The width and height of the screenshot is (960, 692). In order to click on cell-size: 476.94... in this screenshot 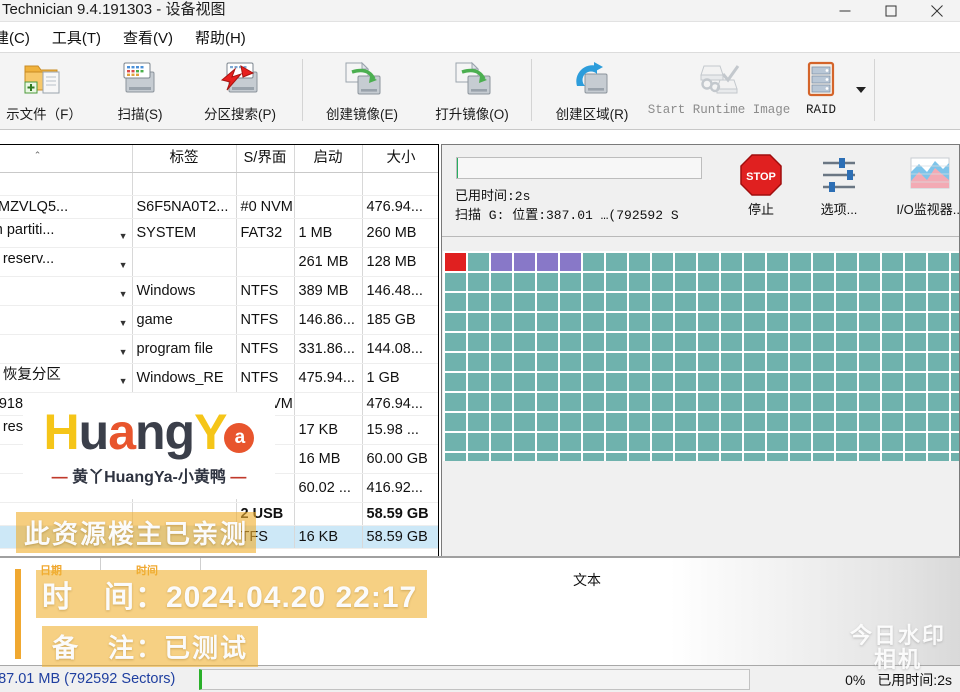, I will do `click(400, 207)`.